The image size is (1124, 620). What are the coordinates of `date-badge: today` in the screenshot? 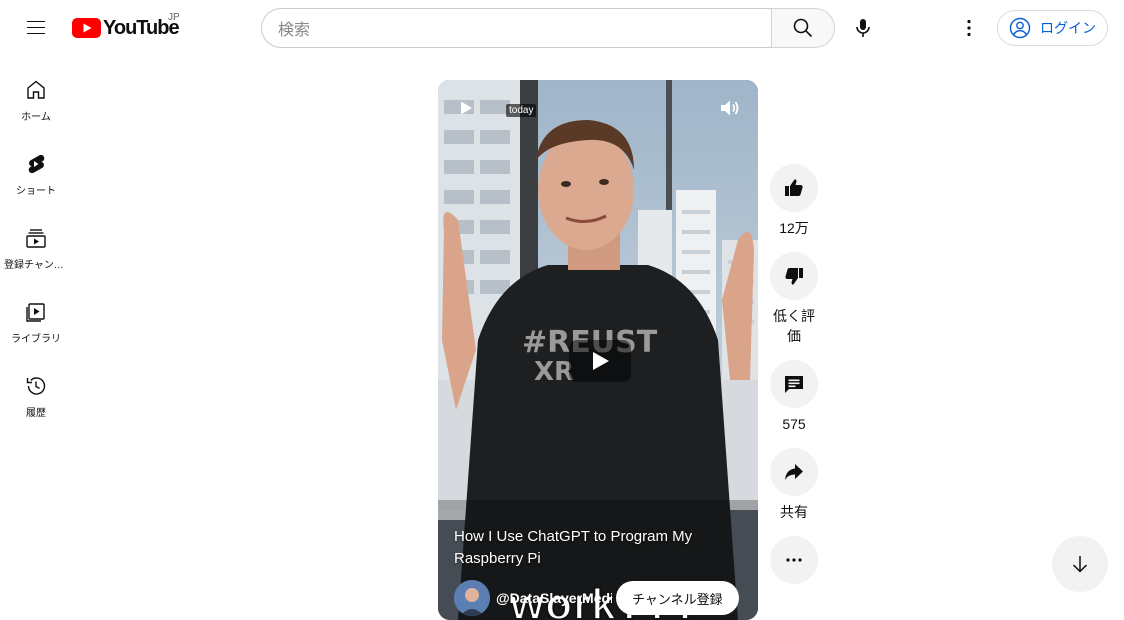 It's located at (521, 110).